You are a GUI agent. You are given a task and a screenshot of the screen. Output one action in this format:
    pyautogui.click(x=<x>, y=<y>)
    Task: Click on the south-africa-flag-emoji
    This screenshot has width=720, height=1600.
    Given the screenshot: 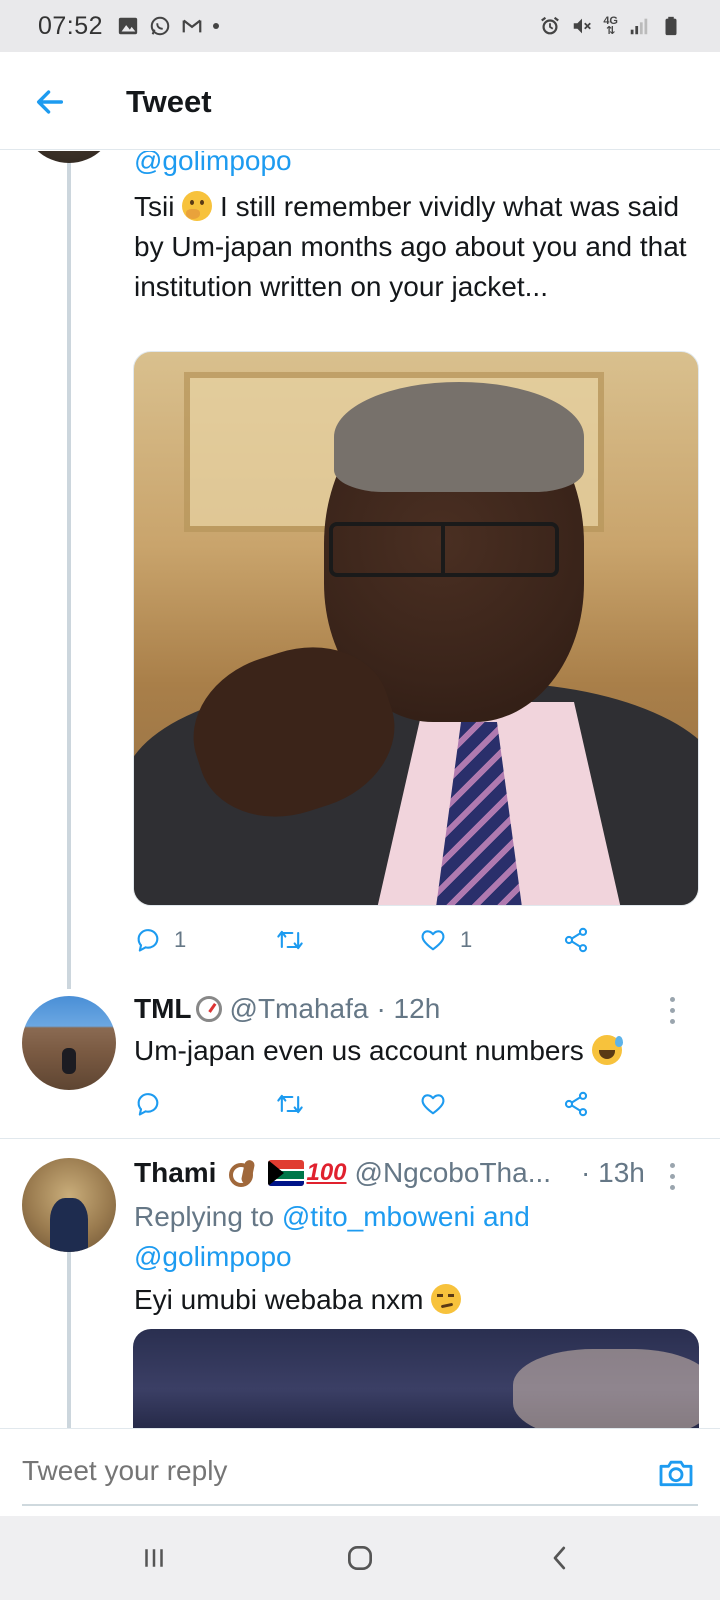 What is the action you would take?
    pyautogui.click(x=286, y=1173)
    